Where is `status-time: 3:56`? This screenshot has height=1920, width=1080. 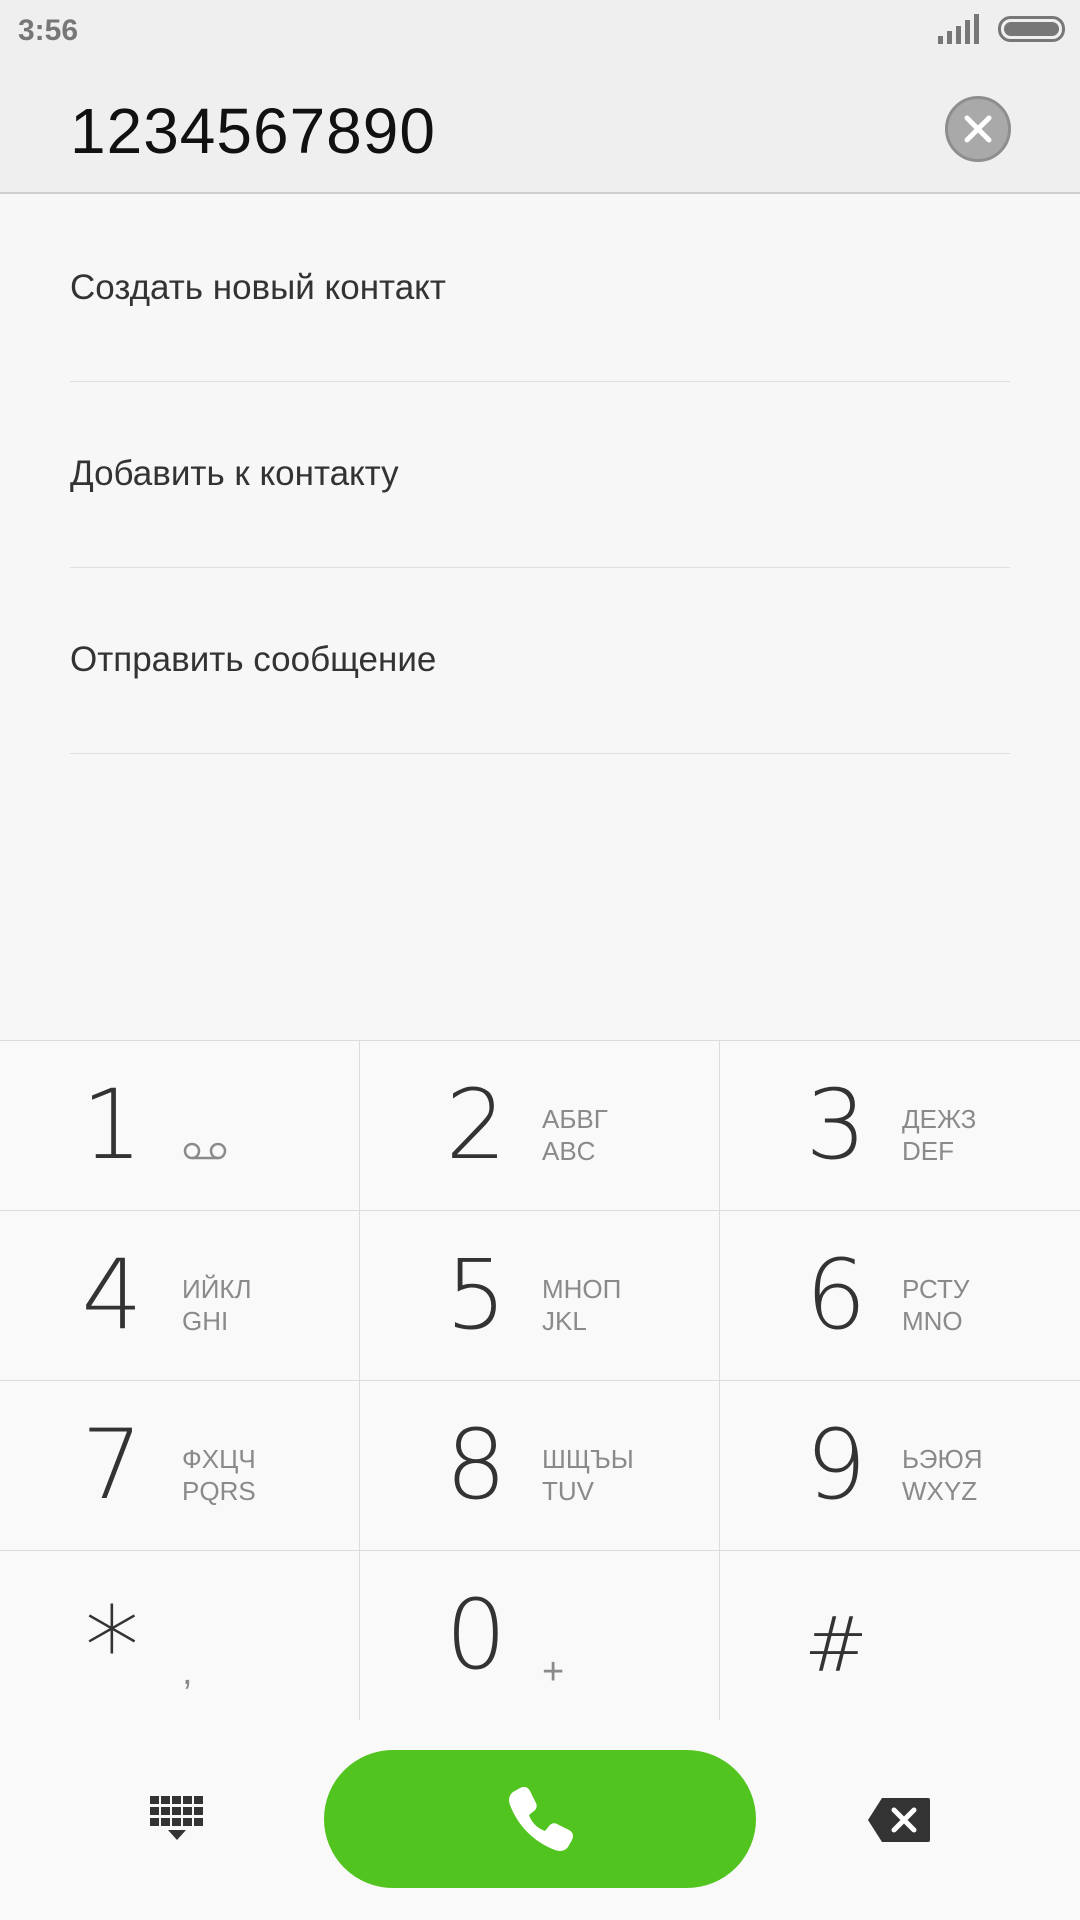
status-time: 3:56 is located at coordinates (48, 30).